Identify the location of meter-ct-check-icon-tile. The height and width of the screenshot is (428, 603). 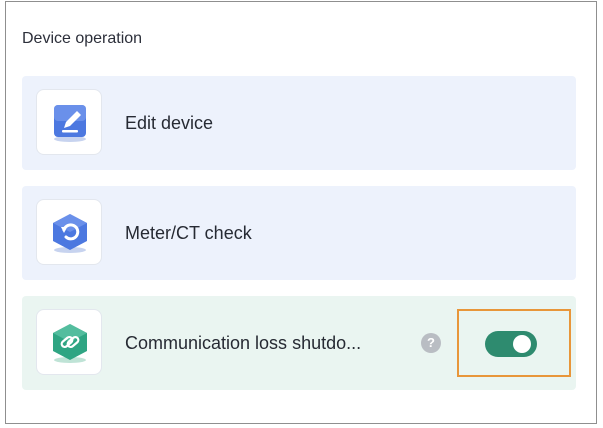
(69, 232).